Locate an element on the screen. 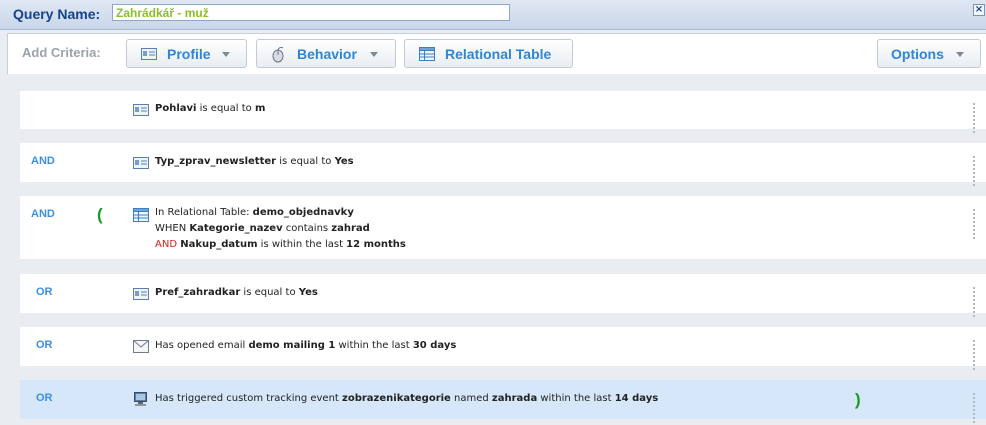 This screenshot has height=425, width=986. criteria-text: Typ_zprav_newsletter is equal to Yes is located at coordinates (254, 161).